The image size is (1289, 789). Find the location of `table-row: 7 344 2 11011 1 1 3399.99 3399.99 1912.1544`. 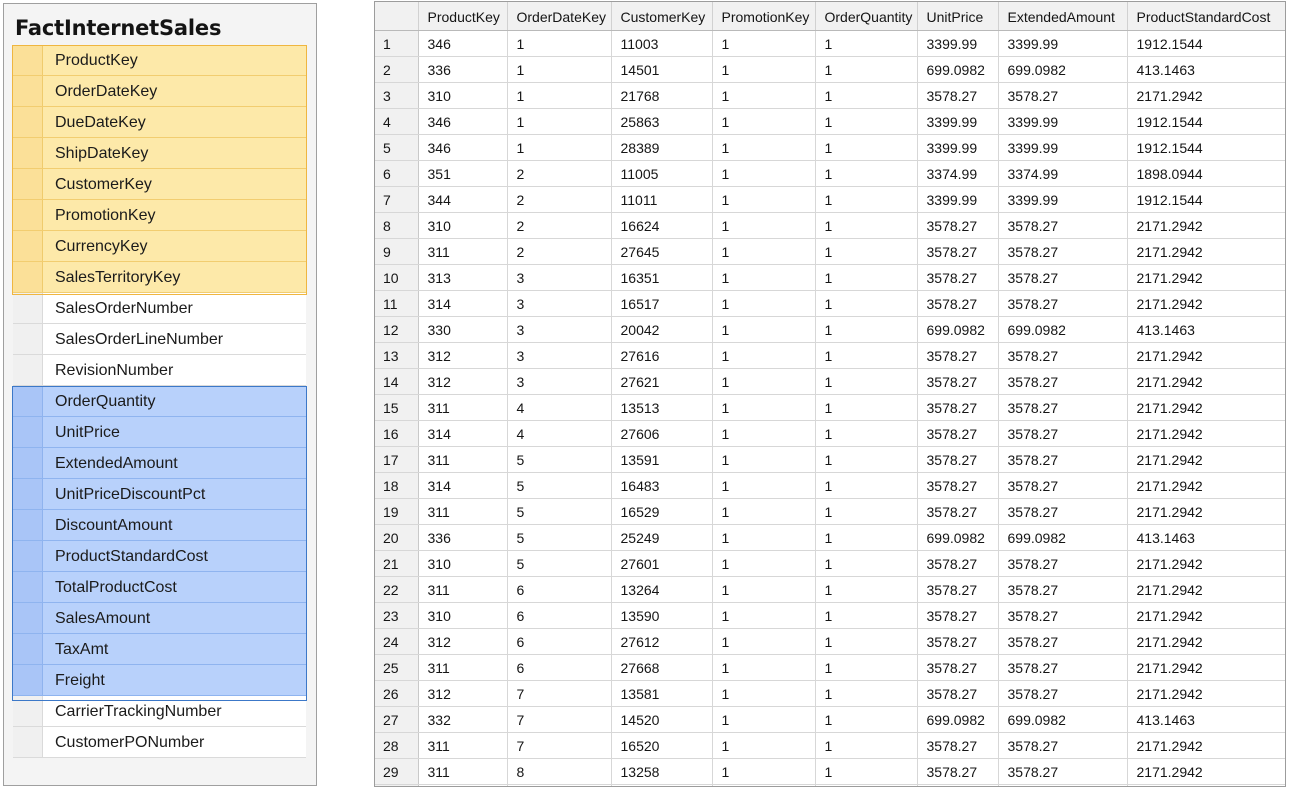

table-row: 7 344 2 11011 1 1 3399.99 3399.99 1912.1544 is located at coordinates (830, 199).